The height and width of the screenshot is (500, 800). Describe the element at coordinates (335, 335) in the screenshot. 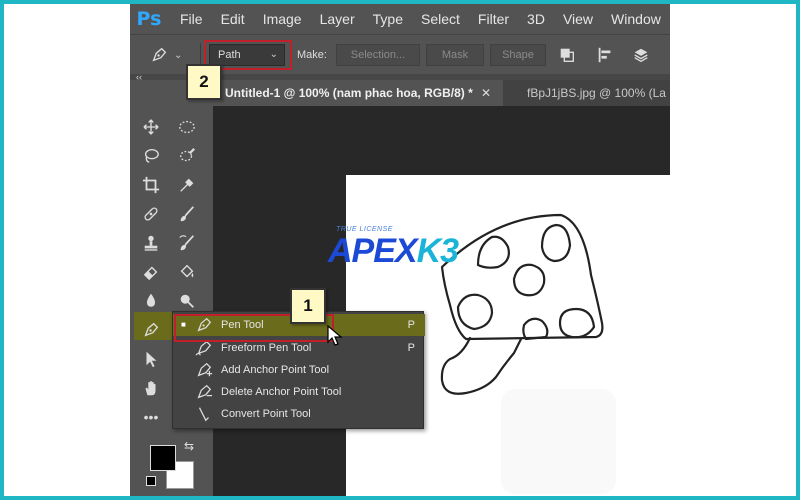

I see `mouse-cursor-icon` at that location.